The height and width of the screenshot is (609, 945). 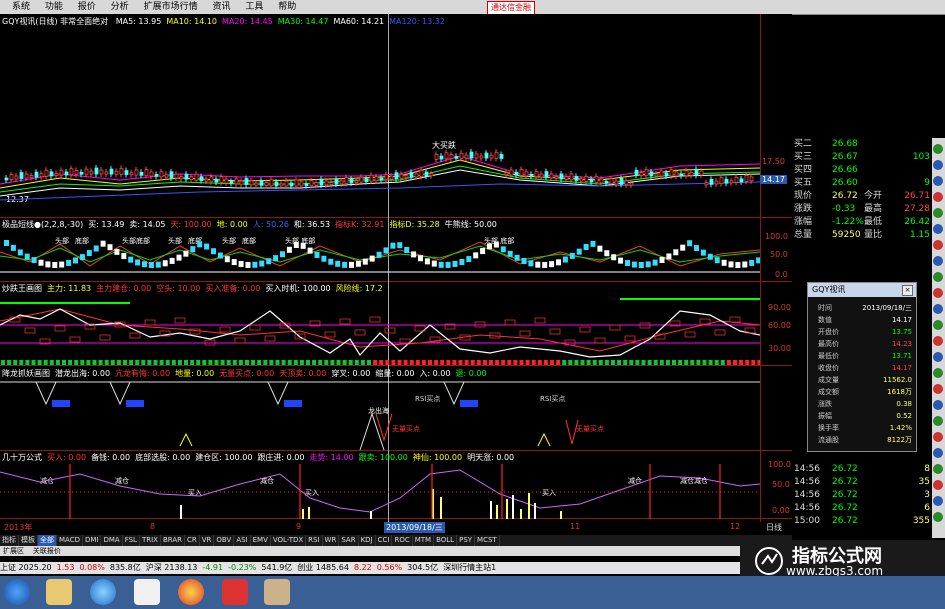 I want to click on trading-app-icon, so click(x=235, y=592).